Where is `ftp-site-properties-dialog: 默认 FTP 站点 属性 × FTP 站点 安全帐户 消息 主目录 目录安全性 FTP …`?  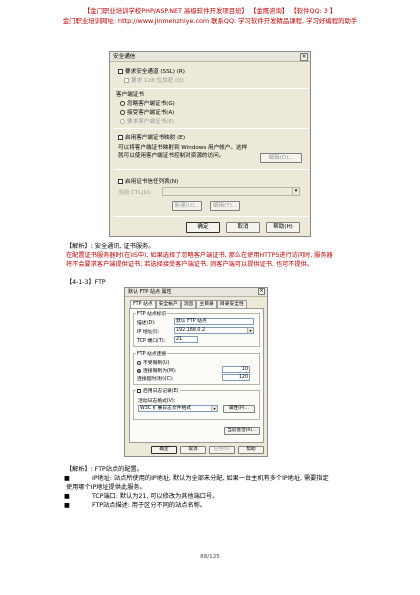
ftp-site-properties-dialog: 默认 FTP 站点 属性 × FTP 站点 安全帐户 消息 主目录 目录安全性 FTP … is located at coordinates (196, 372).